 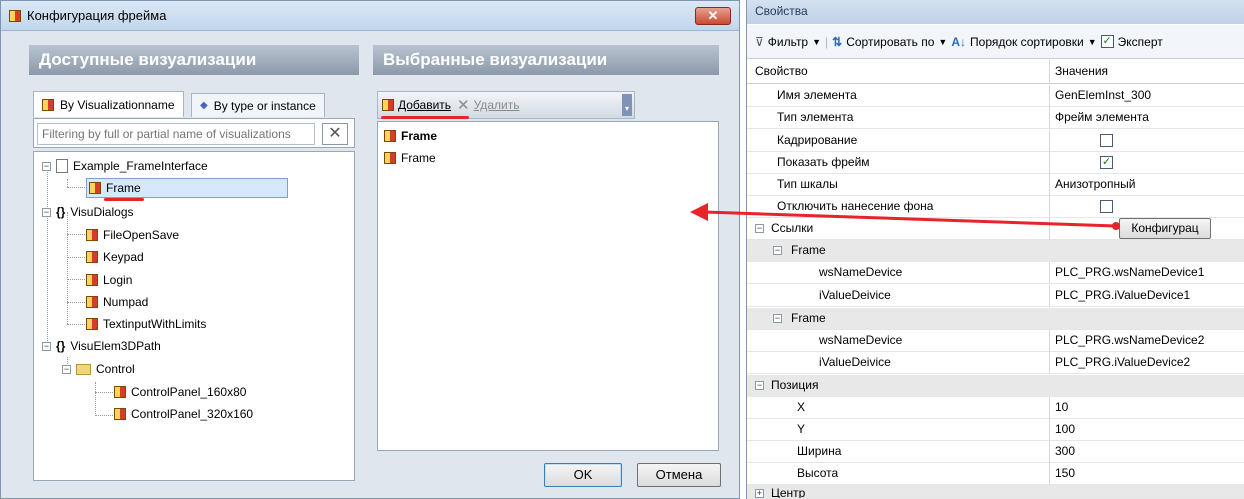 What do you see at coordinates (1065, 451) in the screenshot?
I see `property-value: 300` at bounding box center [1065, 451].